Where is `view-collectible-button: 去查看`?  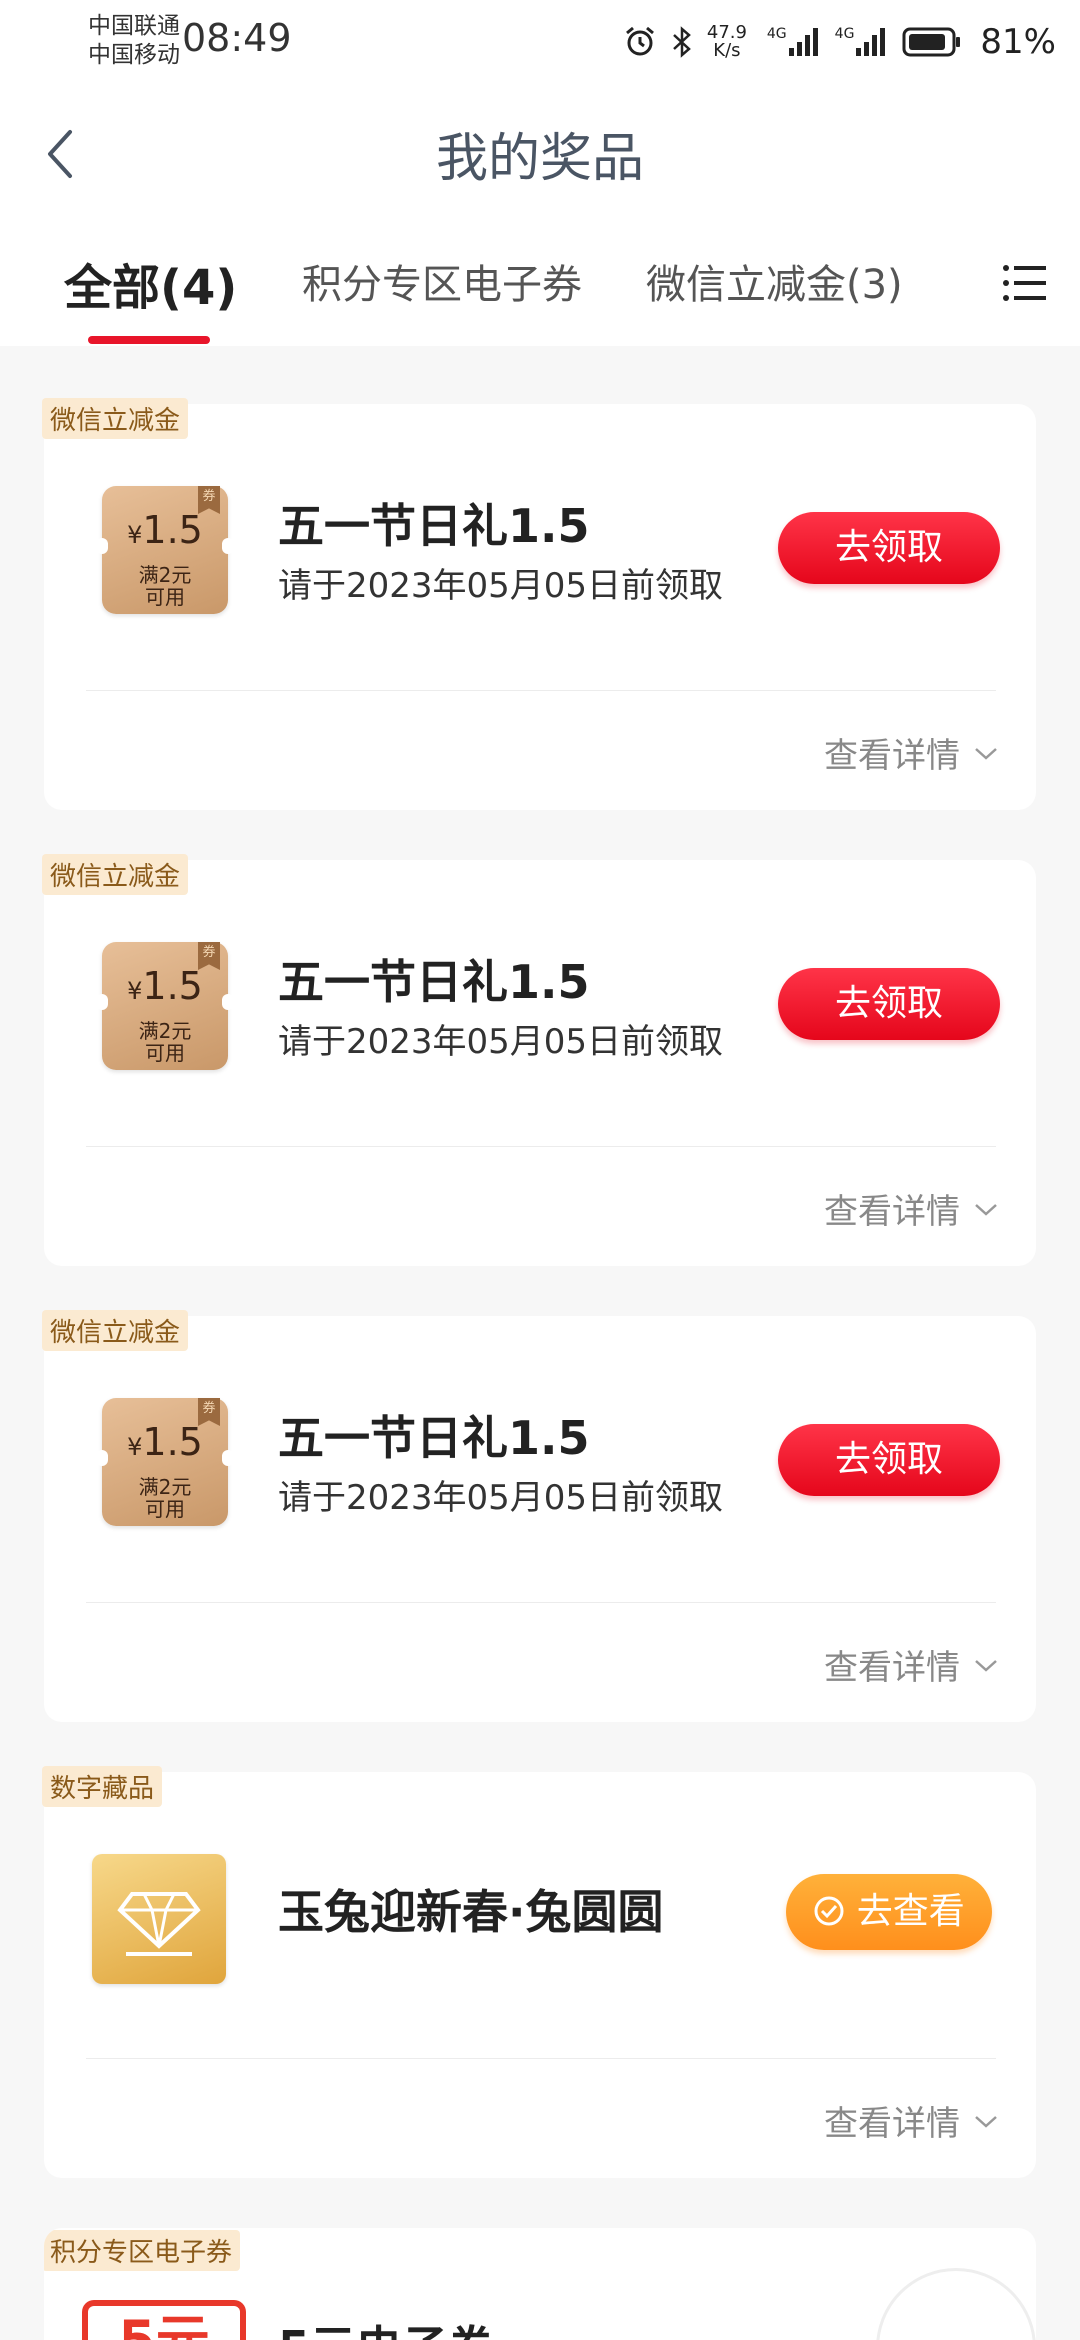 view-collectible-button: 去查看 is located at coordinates (889, 1912).